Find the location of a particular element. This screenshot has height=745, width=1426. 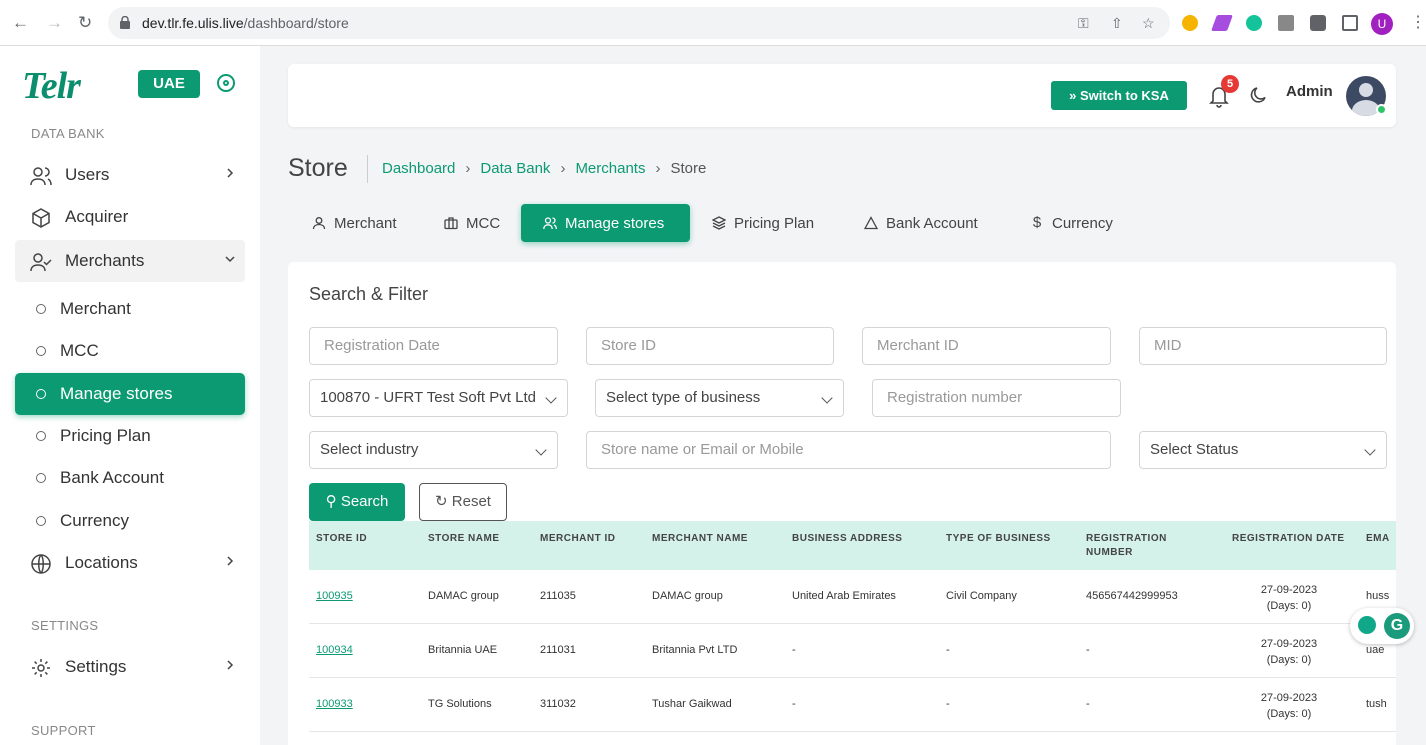

sidebar-item-settings: Settings is located at coordinates (130, 667).